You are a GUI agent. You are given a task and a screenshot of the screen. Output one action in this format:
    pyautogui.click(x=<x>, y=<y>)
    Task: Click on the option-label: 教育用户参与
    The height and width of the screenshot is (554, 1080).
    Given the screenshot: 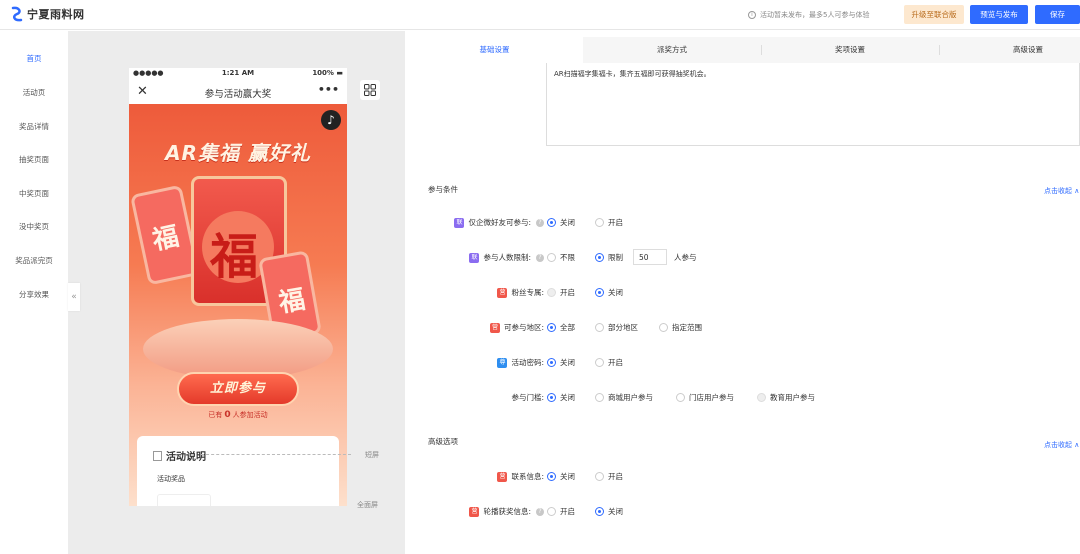 What is the action you would take?
    pyautogui.click(x=792, y=397)
    